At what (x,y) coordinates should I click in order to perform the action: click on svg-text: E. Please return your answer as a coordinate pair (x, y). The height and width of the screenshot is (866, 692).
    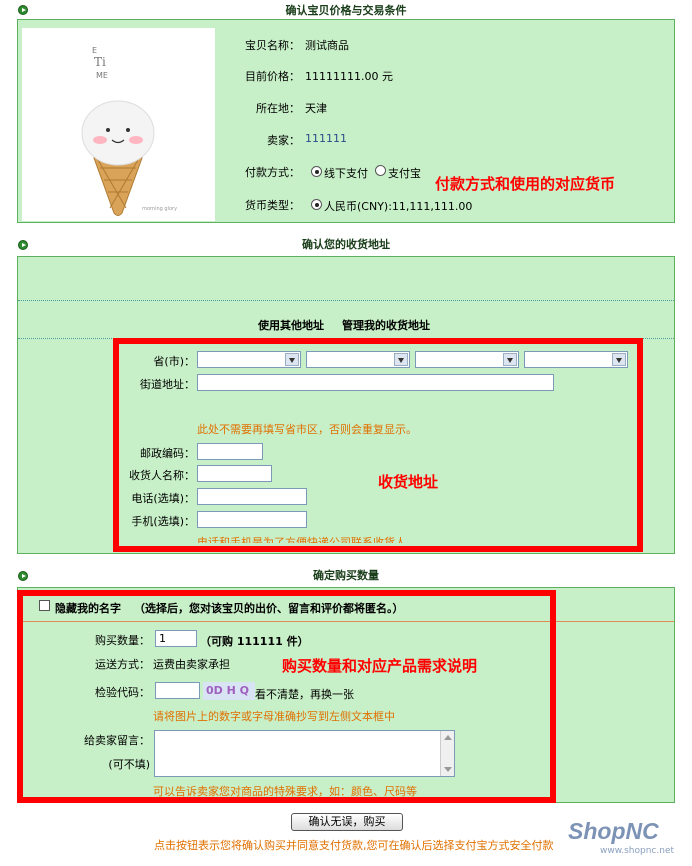
    Looking at the image, I should click on (94, 50).